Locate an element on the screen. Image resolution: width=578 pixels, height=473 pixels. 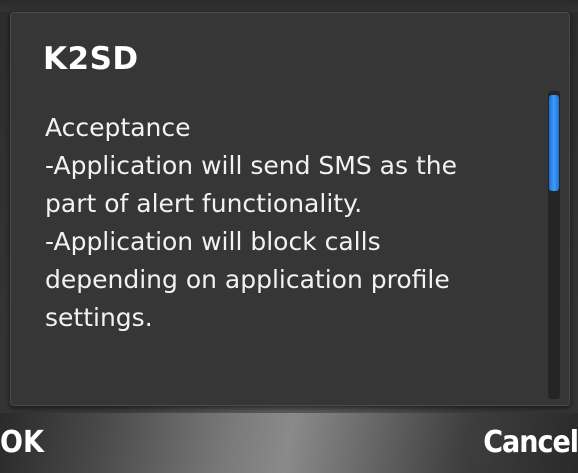
status-strip is located at coordinates (289, 6).